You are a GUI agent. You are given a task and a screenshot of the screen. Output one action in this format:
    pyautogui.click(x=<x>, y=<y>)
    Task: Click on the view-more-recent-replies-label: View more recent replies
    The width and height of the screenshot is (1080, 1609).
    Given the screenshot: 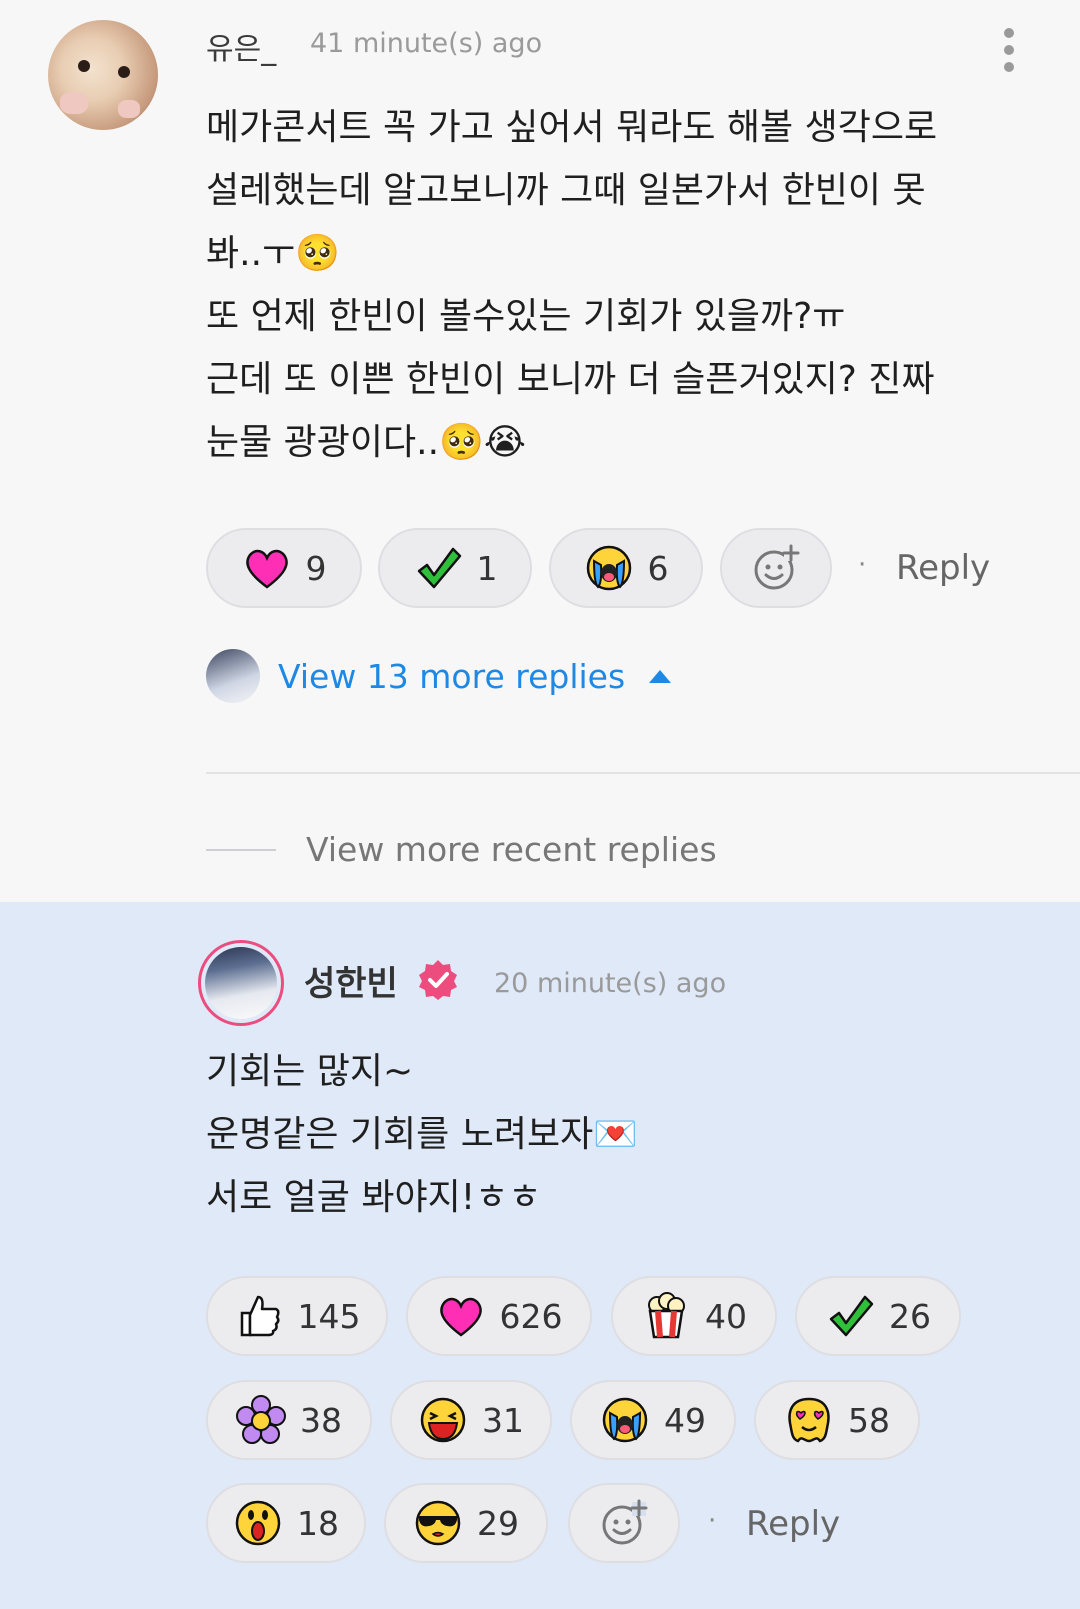 What is the action you would take?
    pyautogui.click(x=511, y=849)
    